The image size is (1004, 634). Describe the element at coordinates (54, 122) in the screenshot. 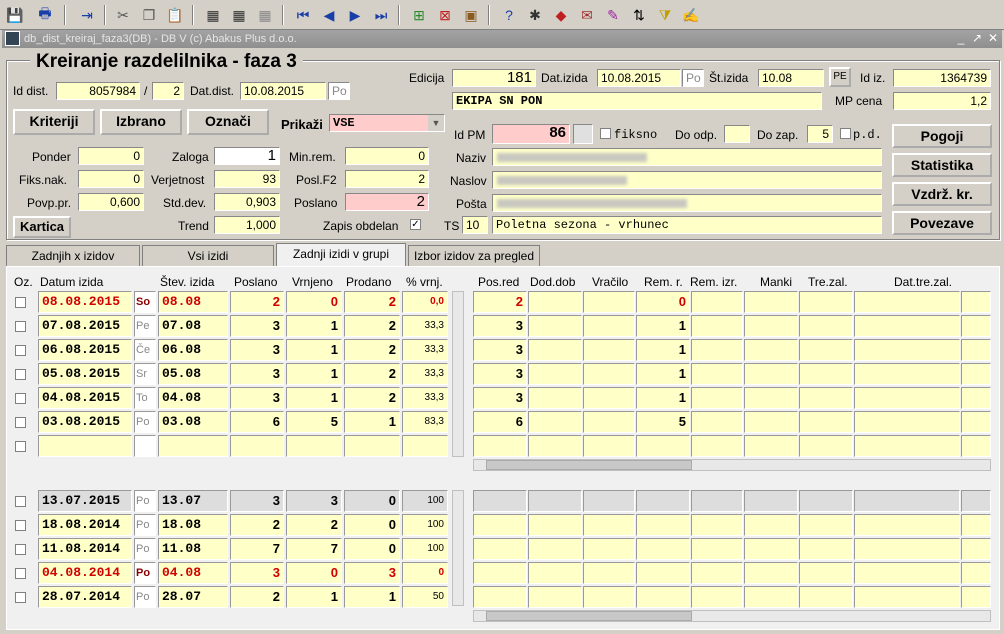

I see `kriteriji-button: Kriteriji` at that location.